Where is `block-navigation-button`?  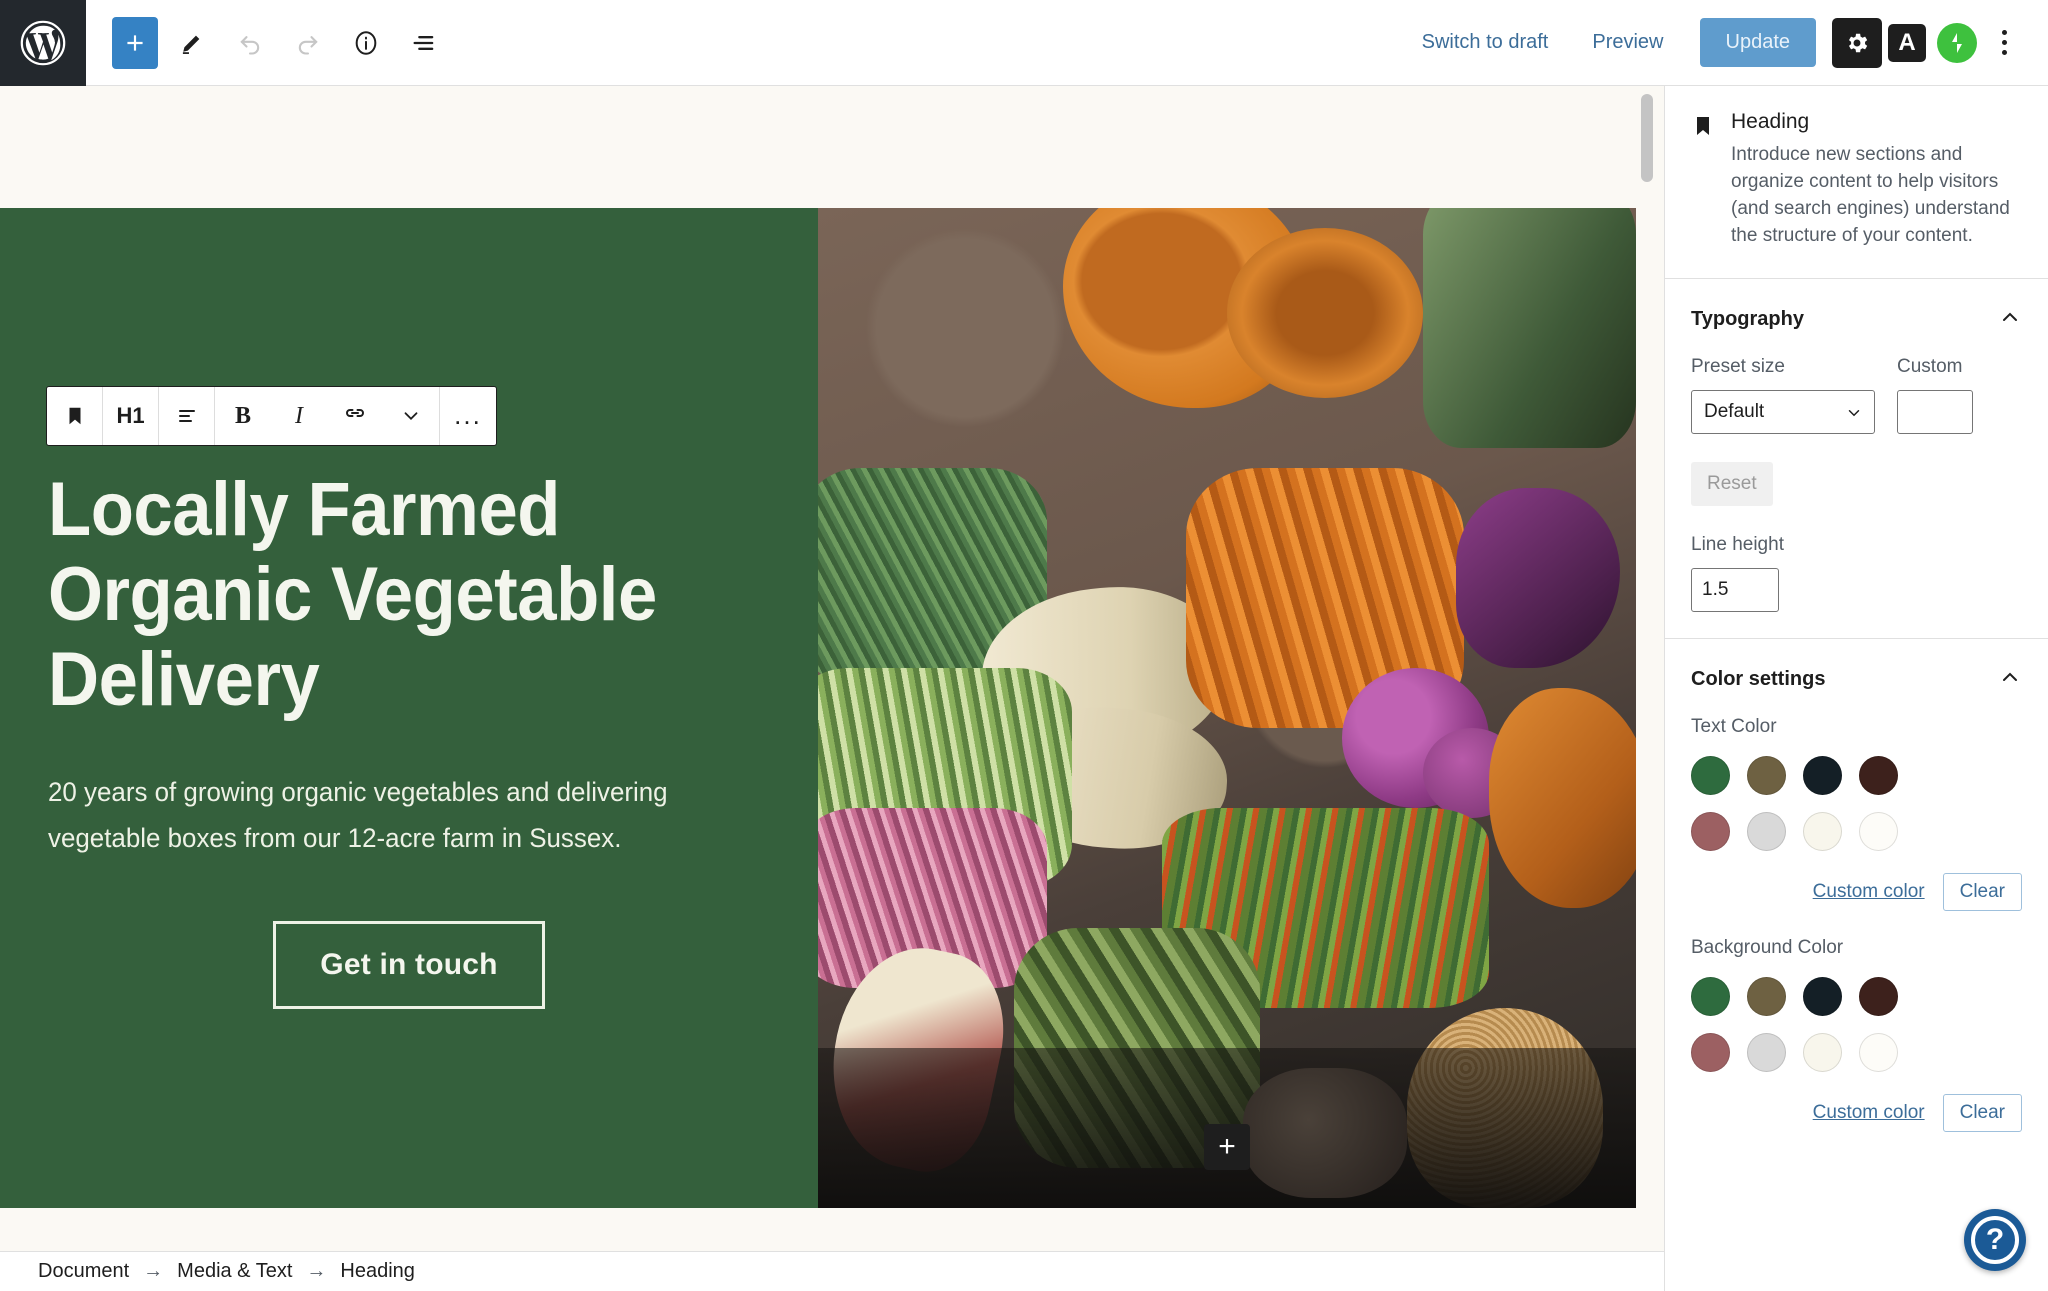 block-navigation-button is located at coordinates (424, 43).